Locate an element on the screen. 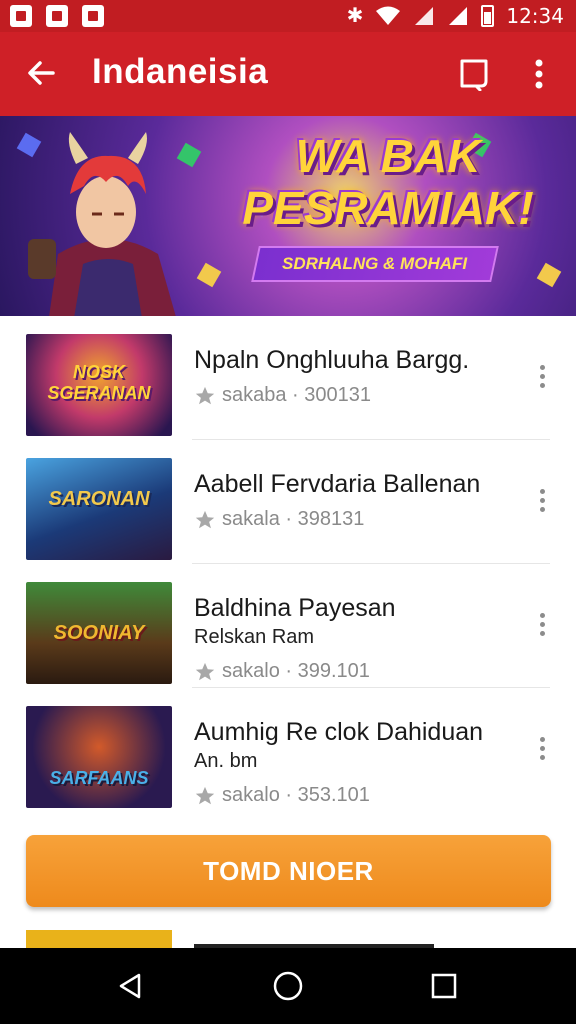  item-subtitle: An. bm is located at coordinates (226, 761).